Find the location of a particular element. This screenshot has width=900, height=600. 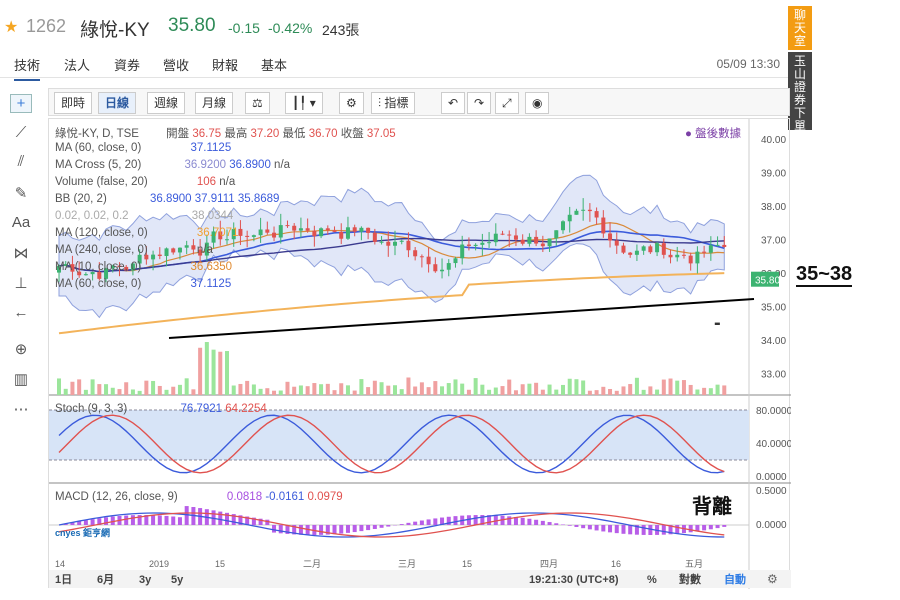

interval-realtime-button: 即時 is located at coordinates (73, 103).